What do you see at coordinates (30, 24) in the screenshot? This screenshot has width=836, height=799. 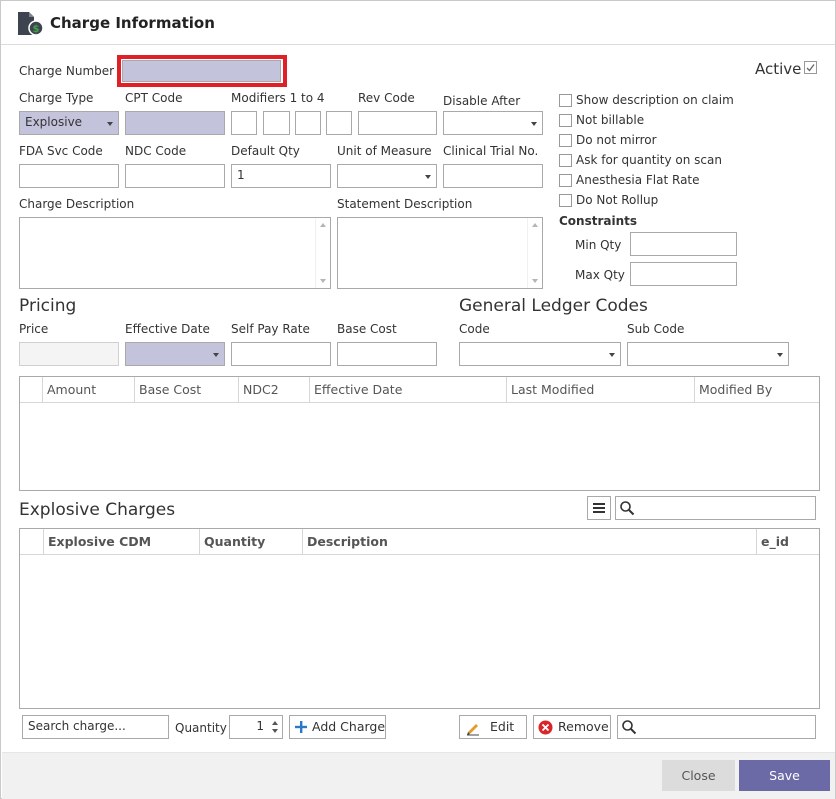 I see `document-dollar-icon: $` at bounding box center [30, 24].